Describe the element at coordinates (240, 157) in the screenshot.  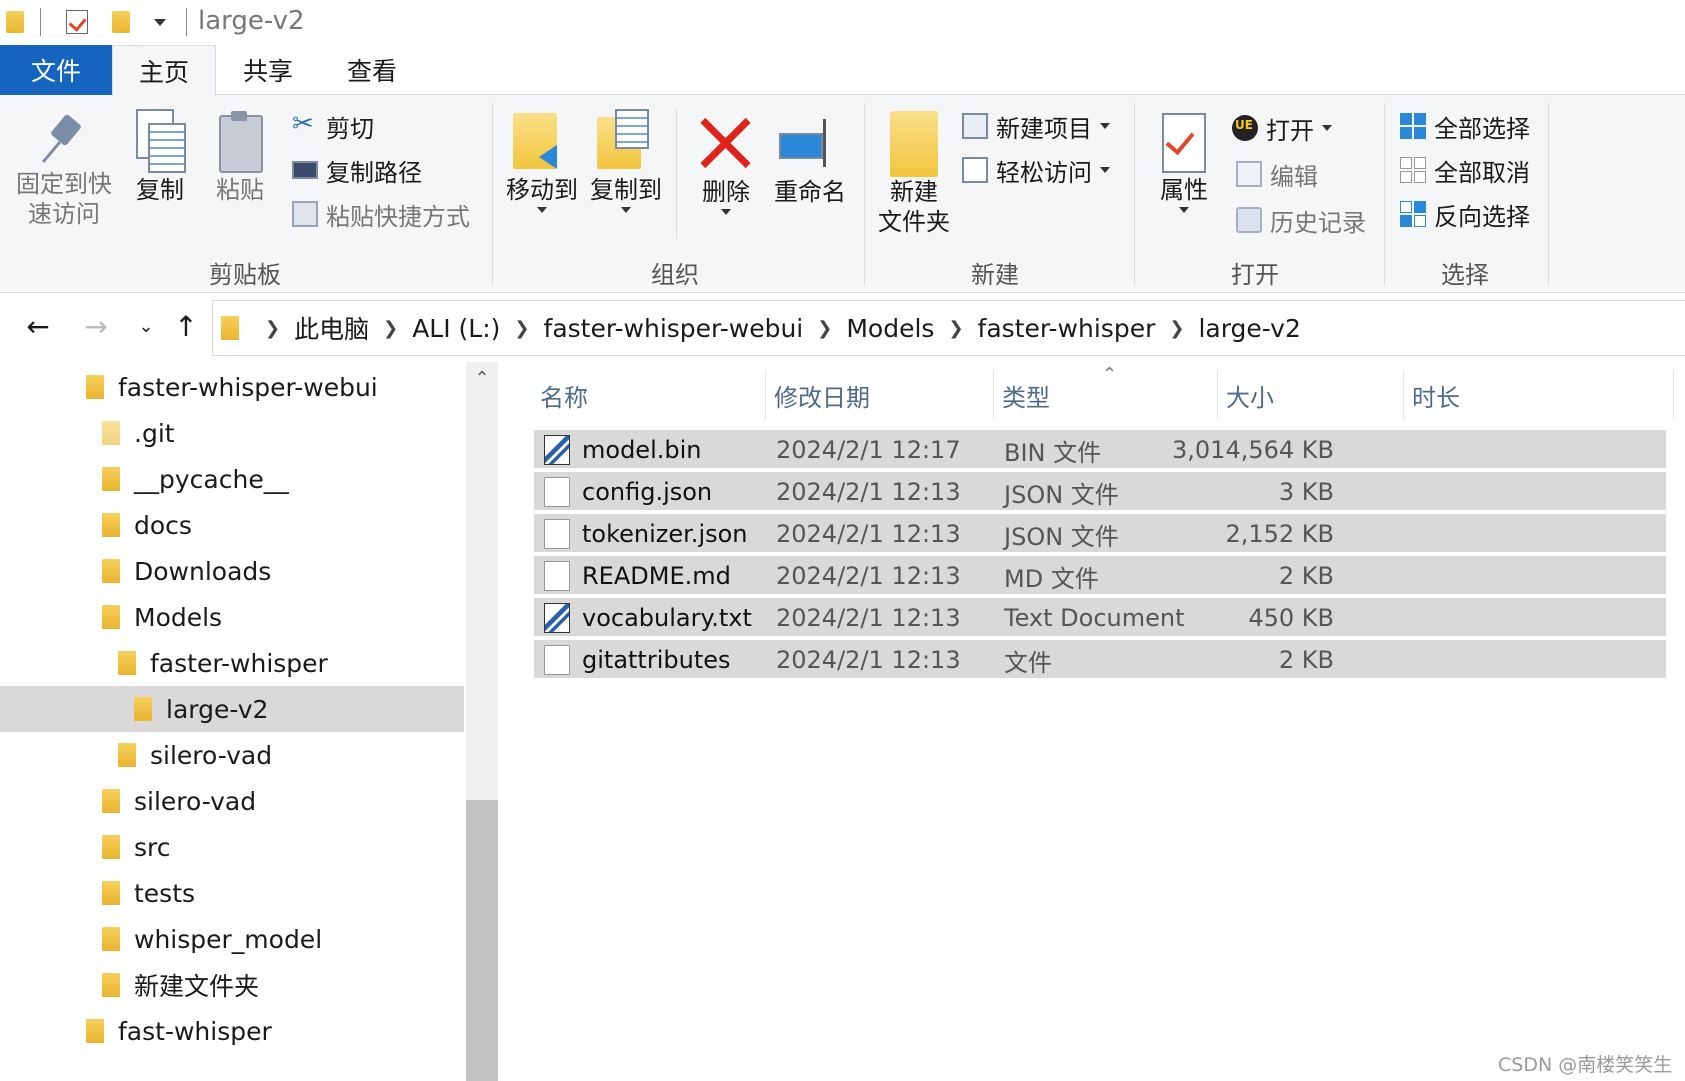
I see `paste-button: 粘贴` at that location.